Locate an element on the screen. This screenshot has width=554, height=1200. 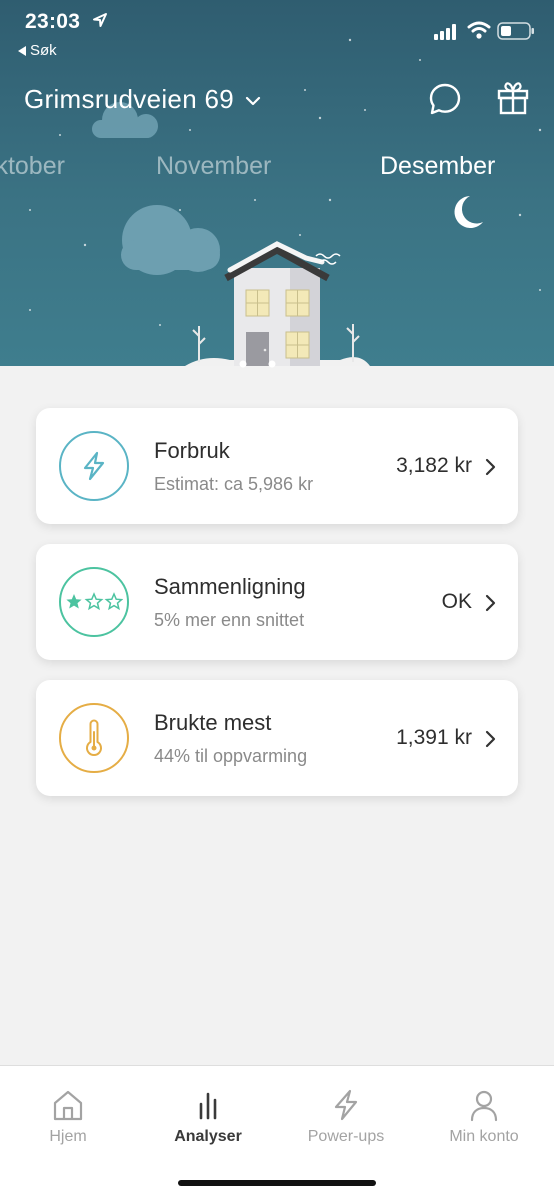
back-label: Søk is located at coordinates (43, 50).